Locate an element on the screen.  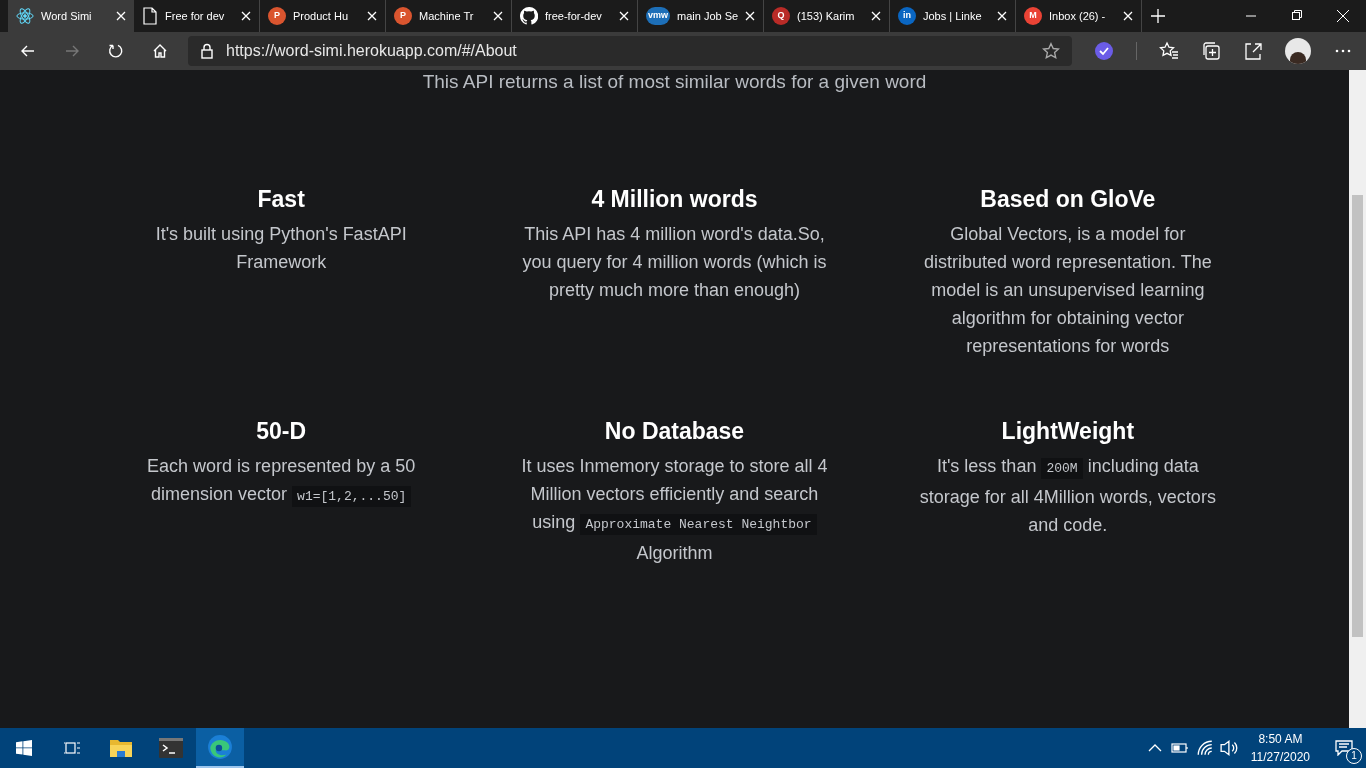
lock-icon is located at coordinates (207, 51).